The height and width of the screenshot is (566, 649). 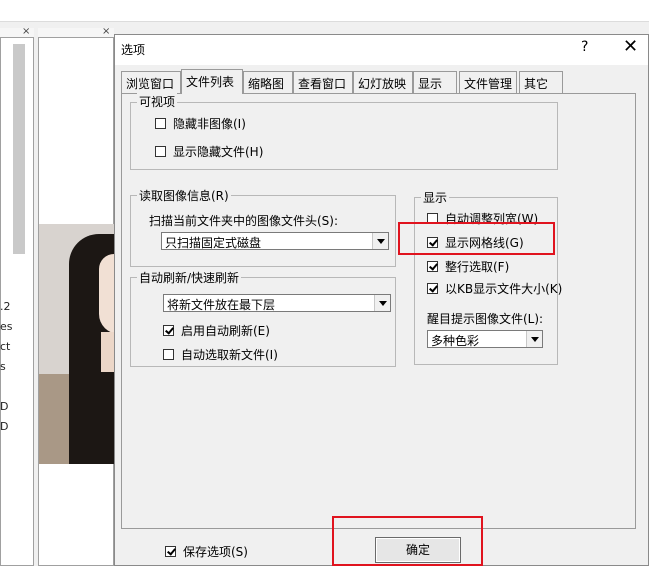 I want to click on group-label: 读取图像信息(R), so click(x=184, y=195).